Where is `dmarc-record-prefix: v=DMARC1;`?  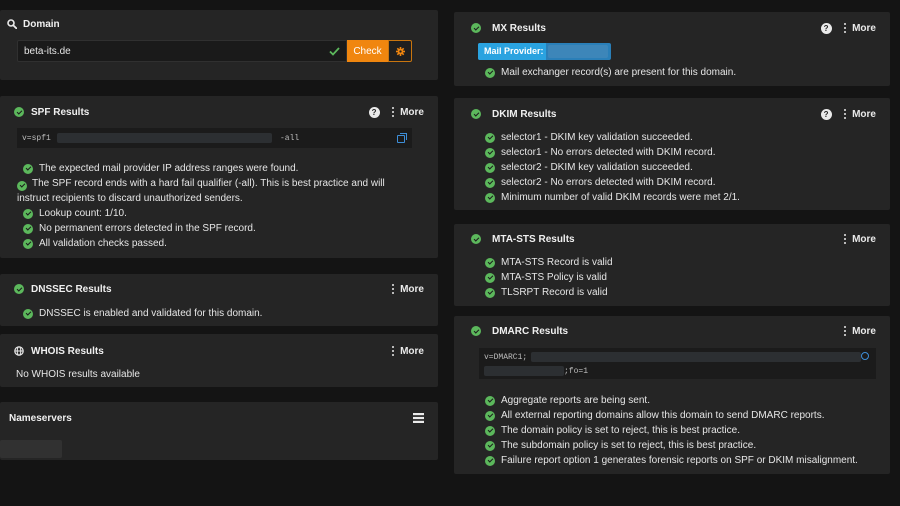
dmarc-record-prefix: v=DMARC1; is located at coordinates (506, 357).